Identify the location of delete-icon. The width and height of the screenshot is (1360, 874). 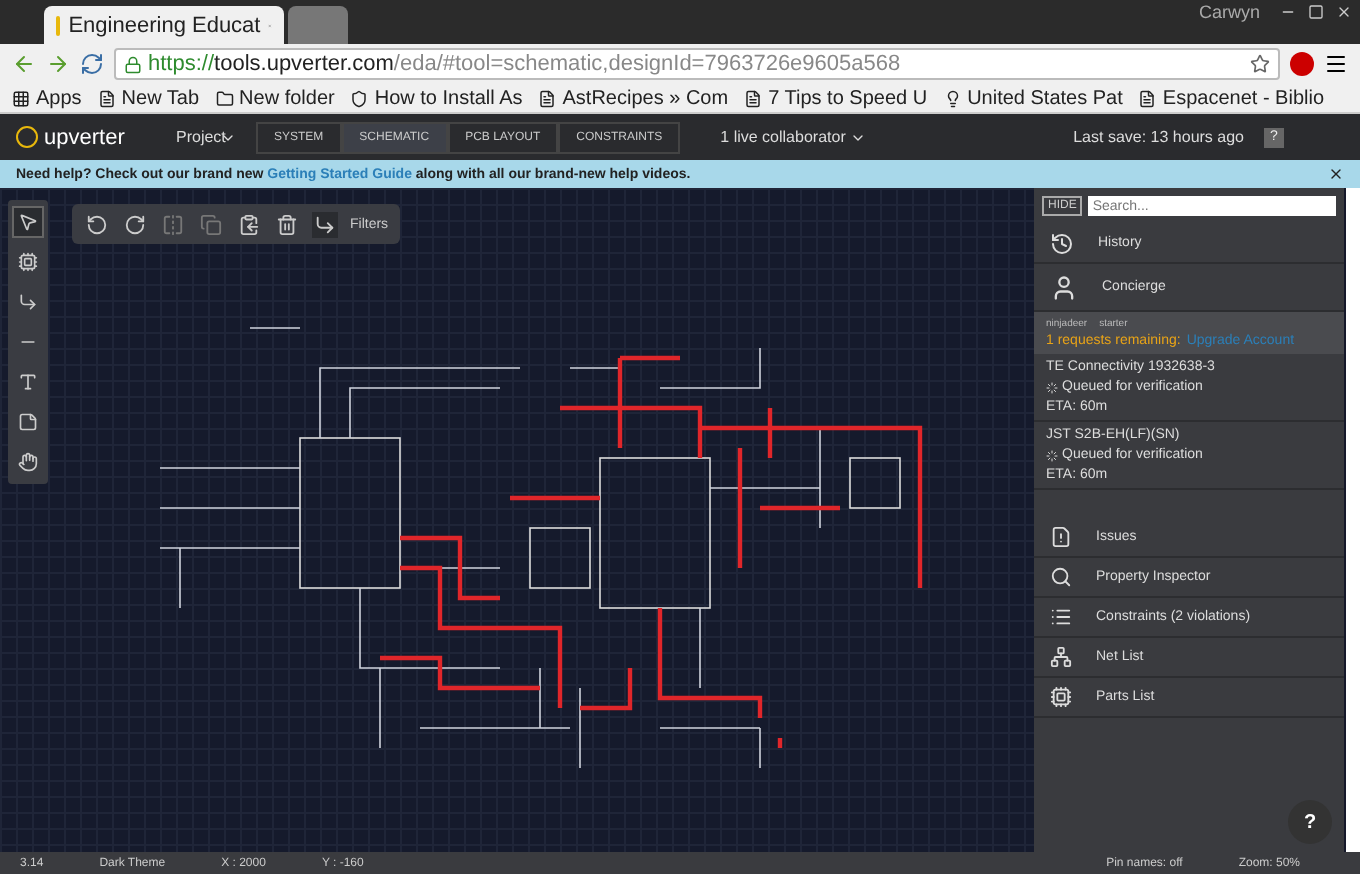
(287, 224).